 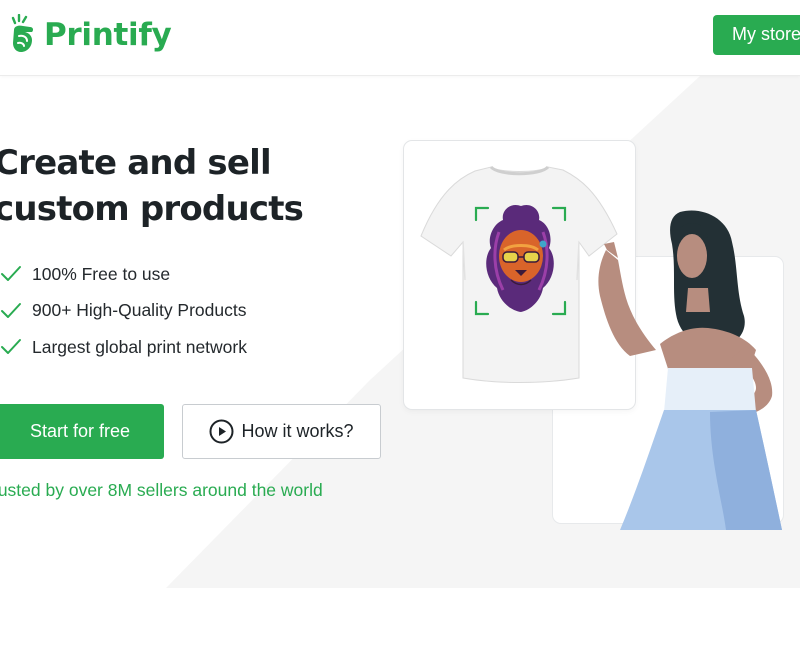 What do you see at coordinates (82, 431) in the screenshot?
I see `start-for-free-button: Start for free` at bounding box center [82, 431].